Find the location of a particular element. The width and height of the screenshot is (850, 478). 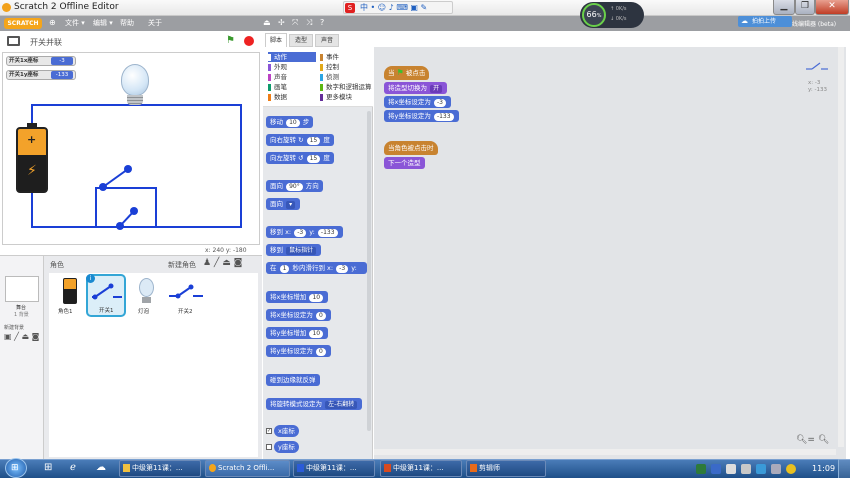

menu-help: 帮助 is located at coordinates (127, 23).